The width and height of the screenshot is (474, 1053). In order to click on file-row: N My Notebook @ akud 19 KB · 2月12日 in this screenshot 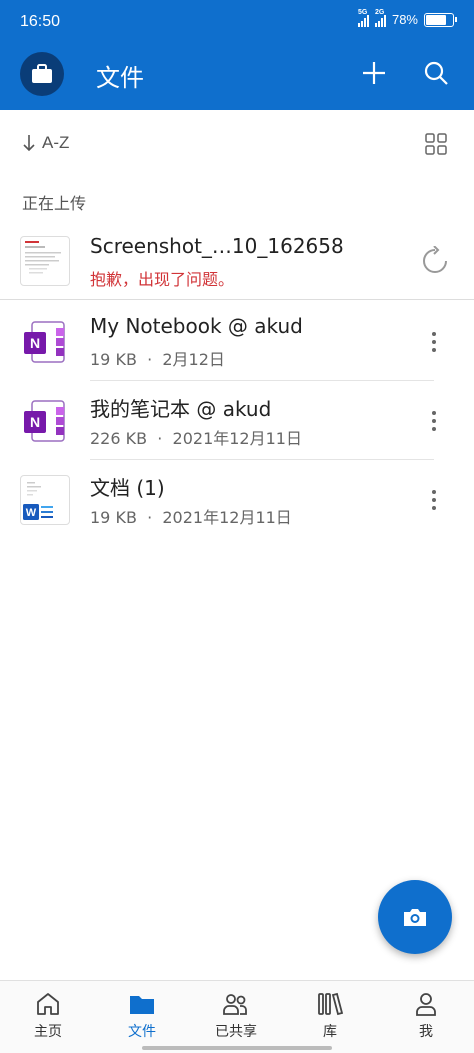, I will do `click(237, 341)`.